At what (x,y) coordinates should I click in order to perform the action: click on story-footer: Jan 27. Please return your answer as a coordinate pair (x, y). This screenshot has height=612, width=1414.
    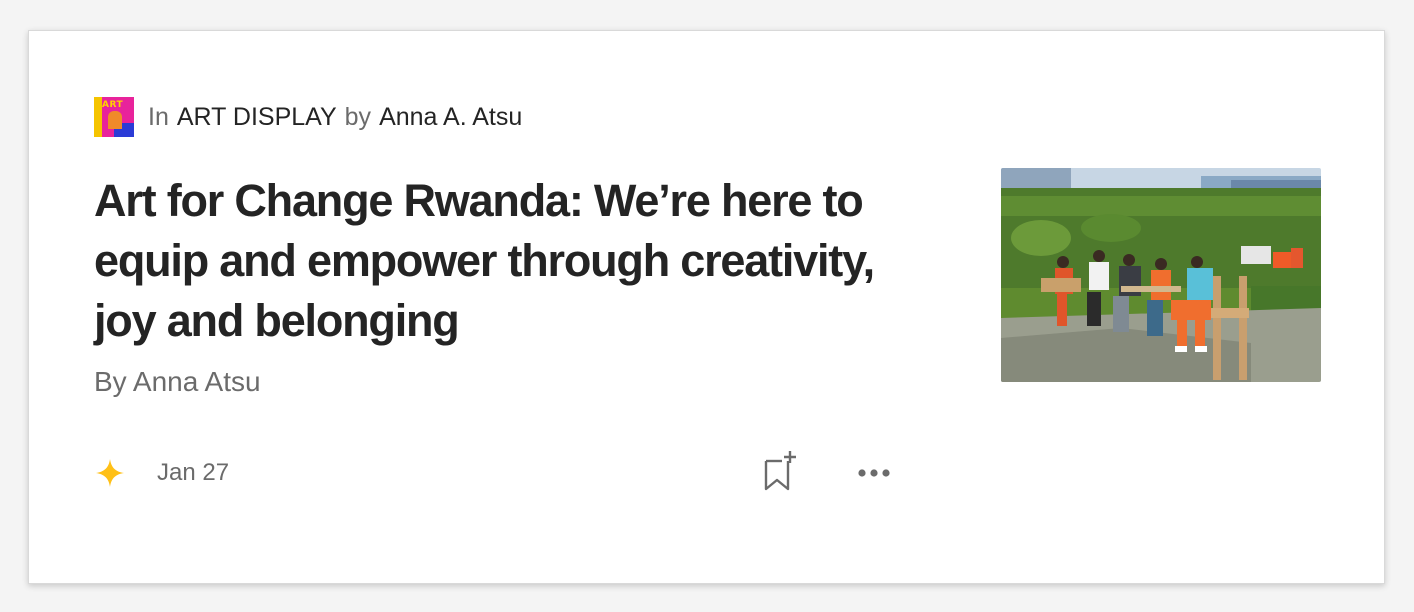
    Looking at the image, I should click on (494, 472).